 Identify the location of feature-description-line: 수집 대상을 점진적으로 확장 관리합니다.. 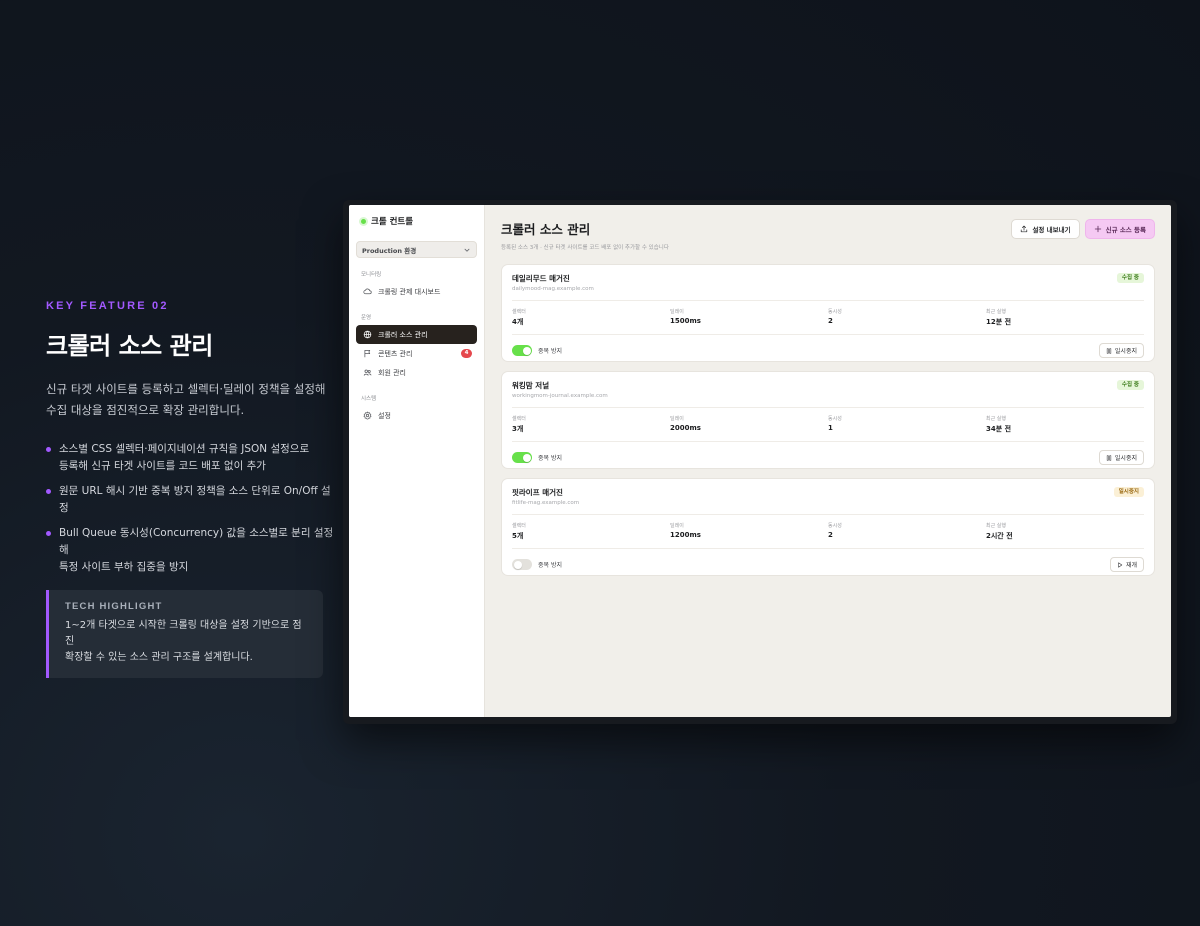
(145, 410).